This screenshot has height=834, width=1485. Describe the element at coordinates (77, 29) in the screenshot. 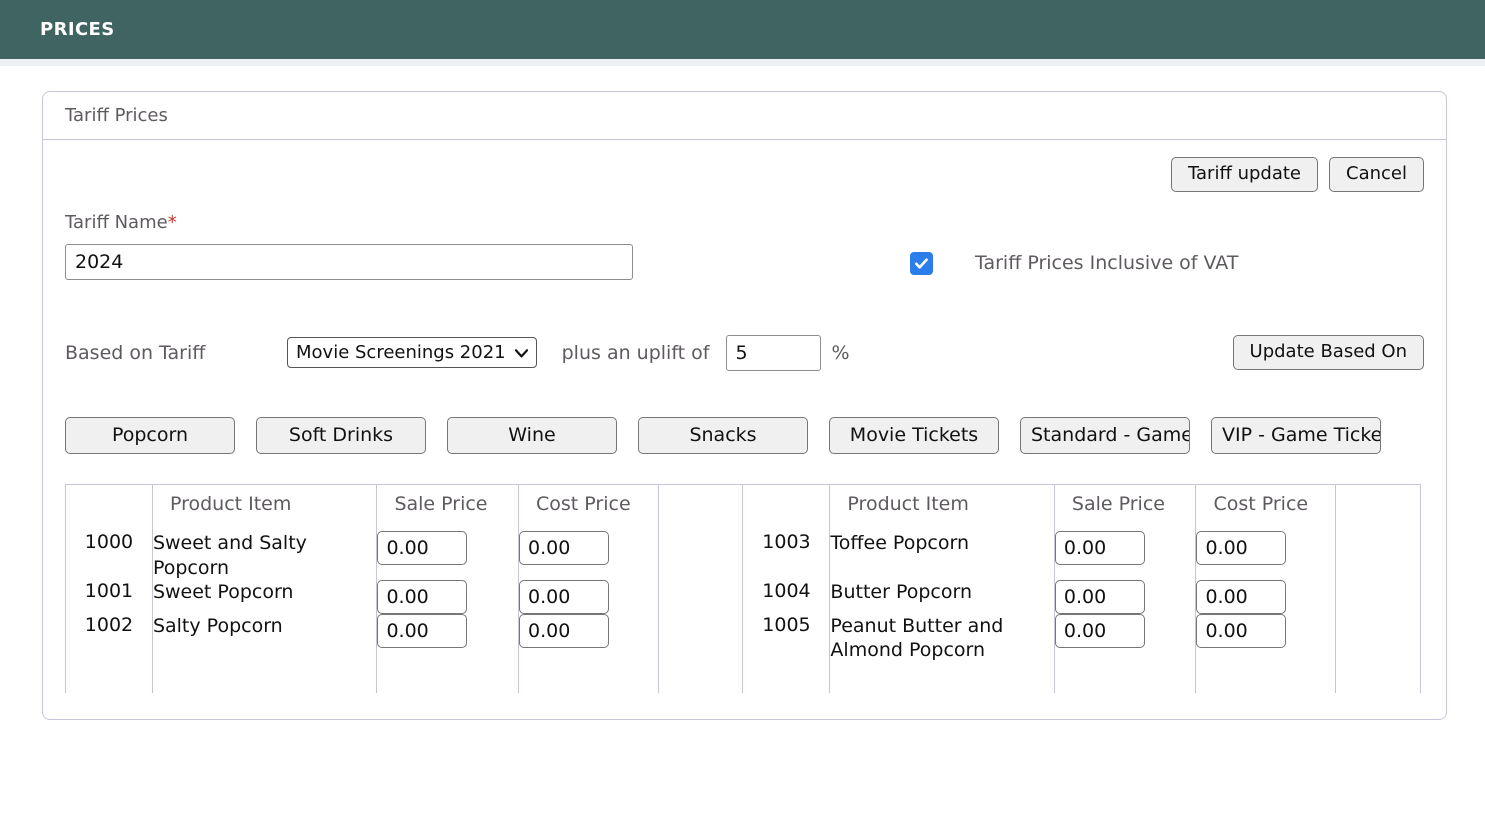

I see `page-title: PRICES` at that location.